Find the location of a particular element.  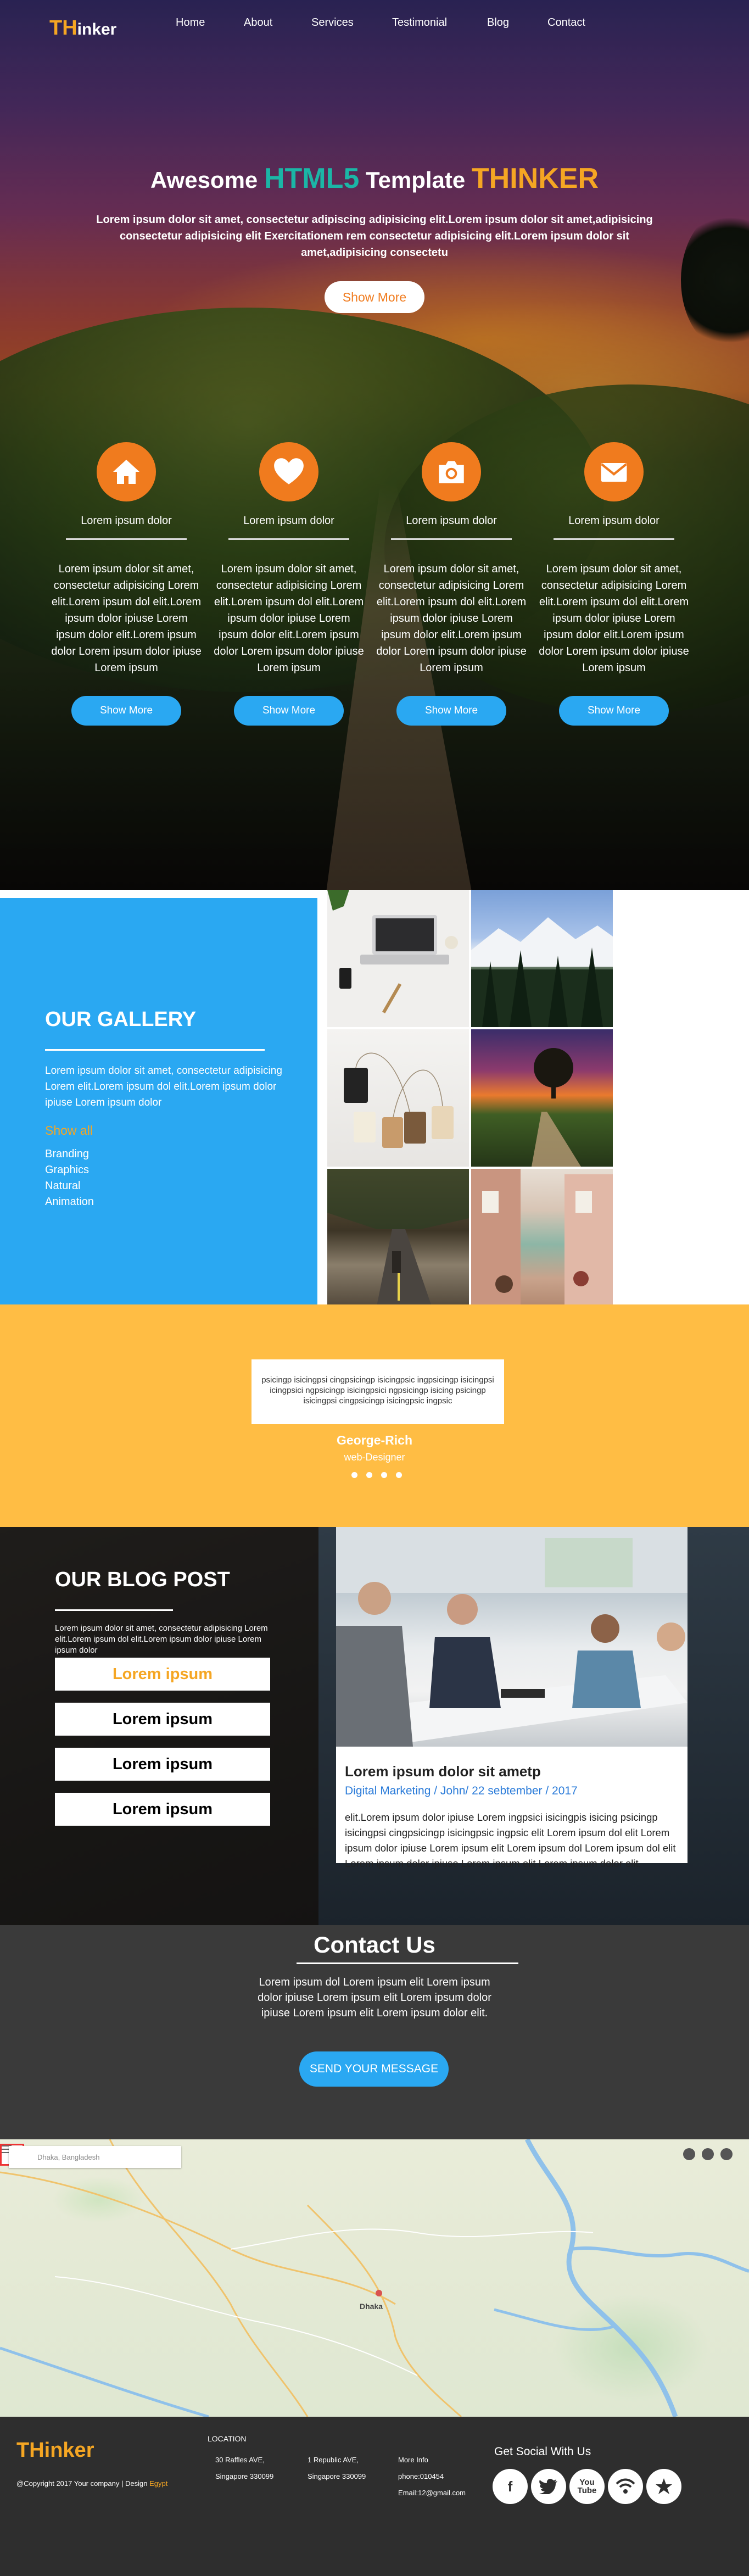

apps-icon is located at coordinates (689, 2154).